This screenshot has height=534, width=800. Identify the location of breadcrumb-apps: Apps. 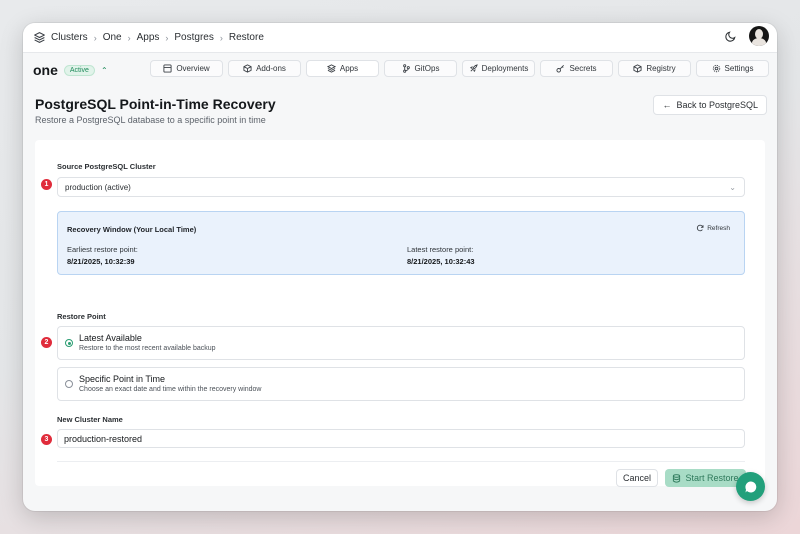
(148, 37).